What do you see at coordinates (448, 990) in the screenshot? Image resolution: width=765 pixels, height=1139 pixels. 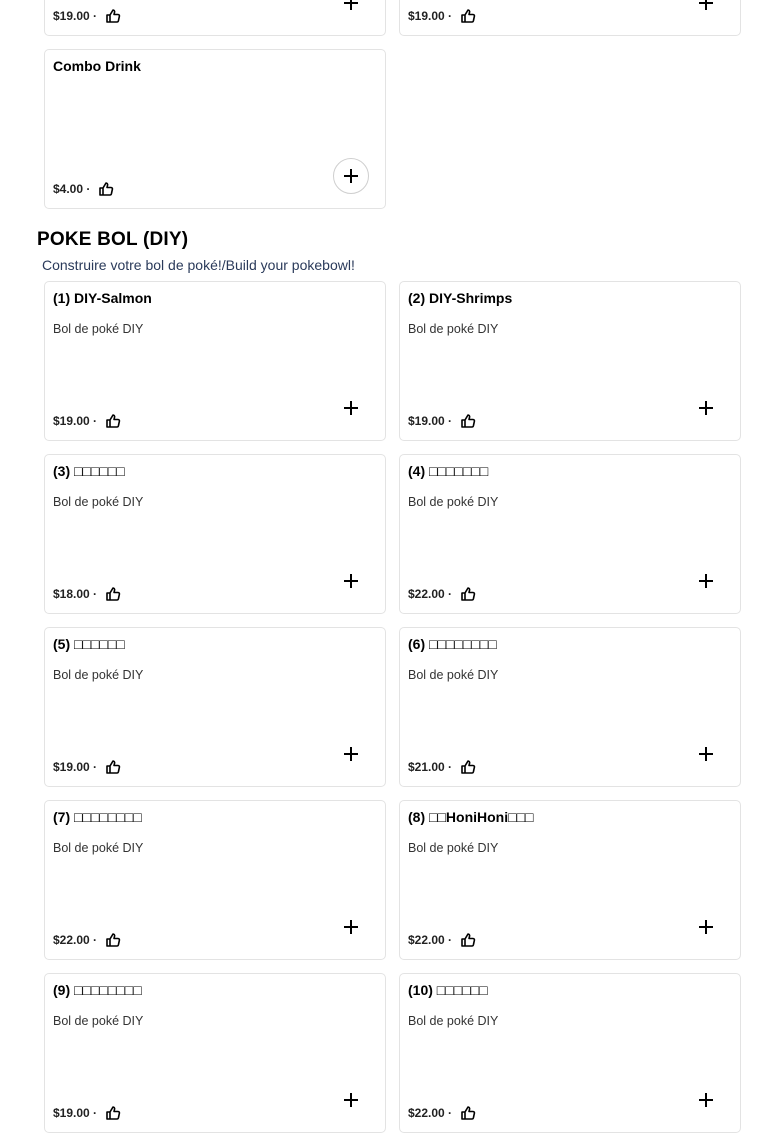 I see `item-name: (10) □□□□□□` at bounding box center [448, 990].